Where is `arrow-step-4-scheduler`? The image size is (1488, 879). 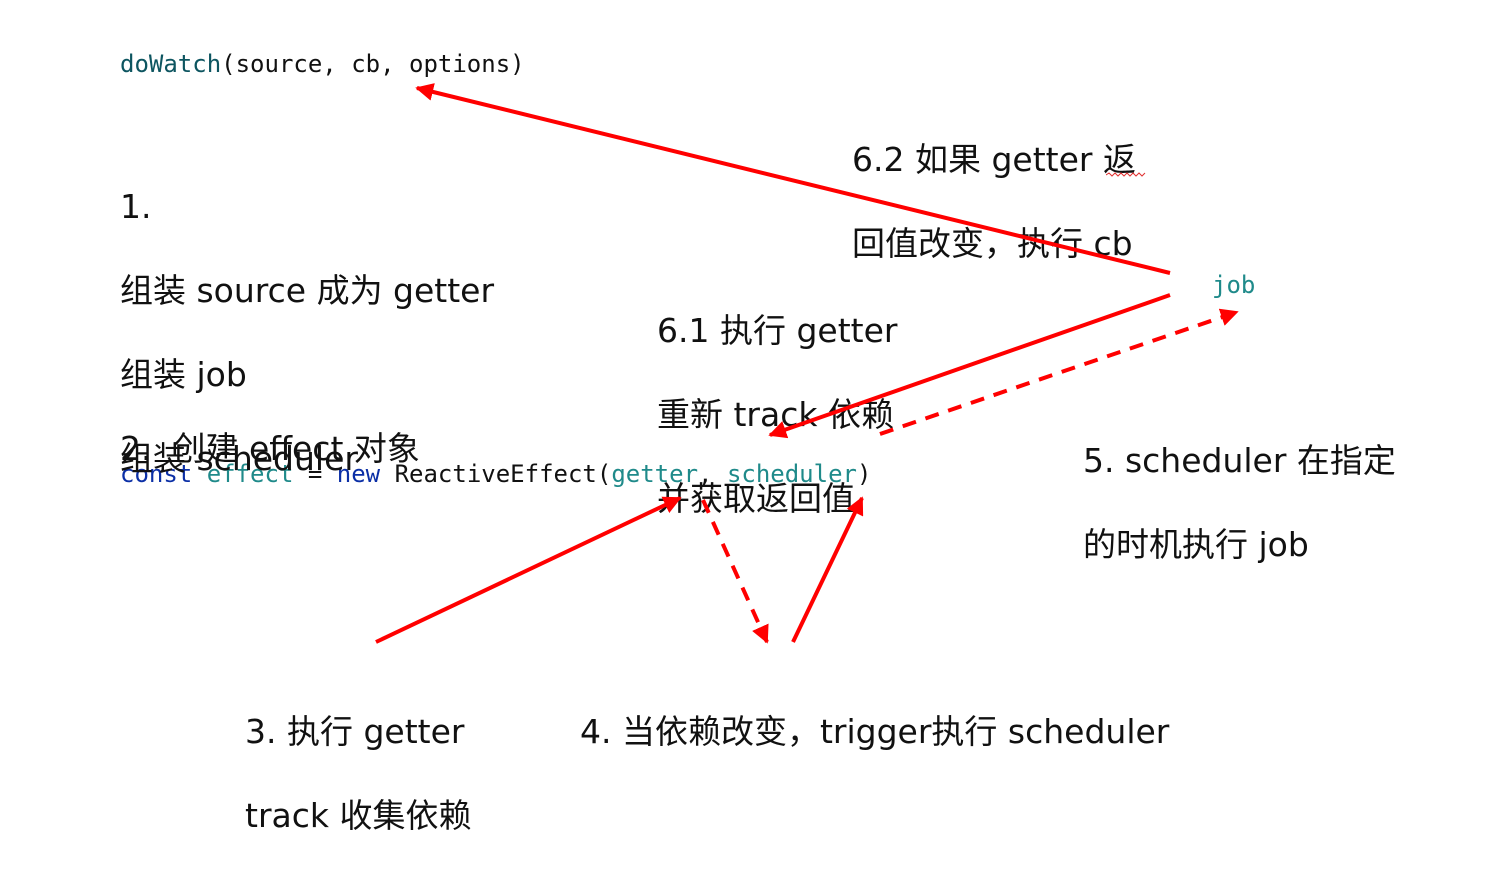 arrow-step-4-scheduler is located at coordinates (827, 569).